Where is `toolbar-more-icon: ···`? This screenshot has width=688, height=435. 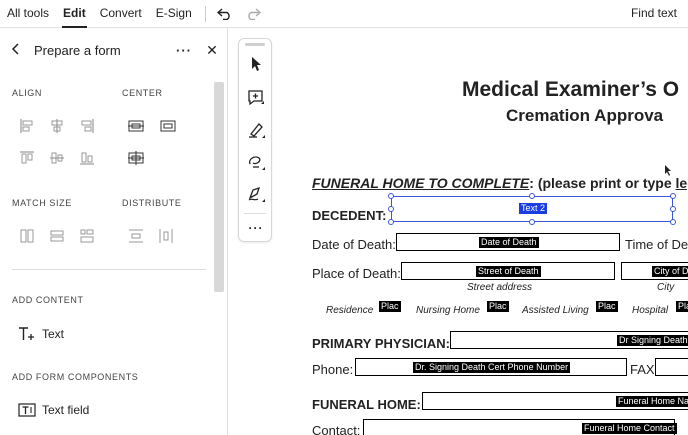
toolbar-more-icon: ··· is located at coordinates (256, 228).